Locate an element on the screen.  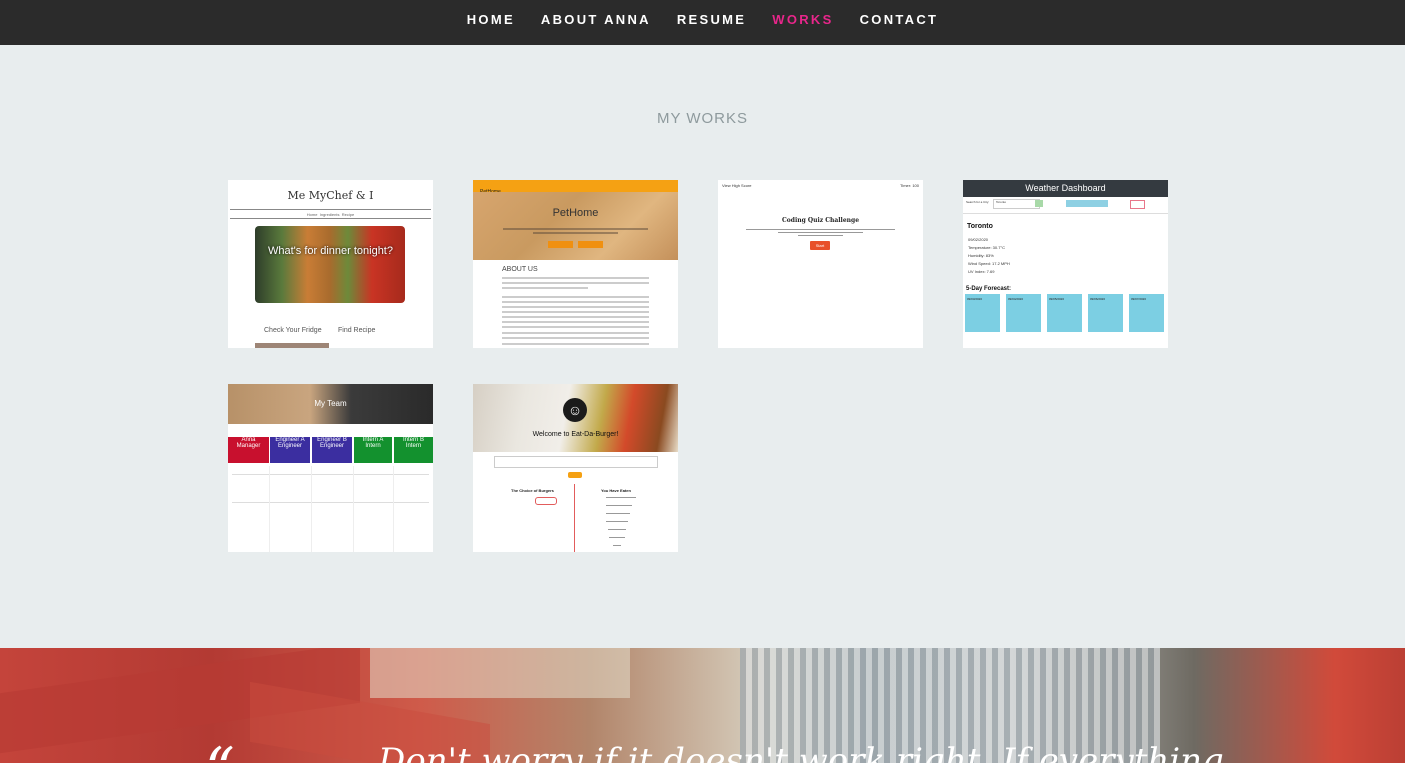
member-header: Intern B Intern is located at coordinates (413, 450).